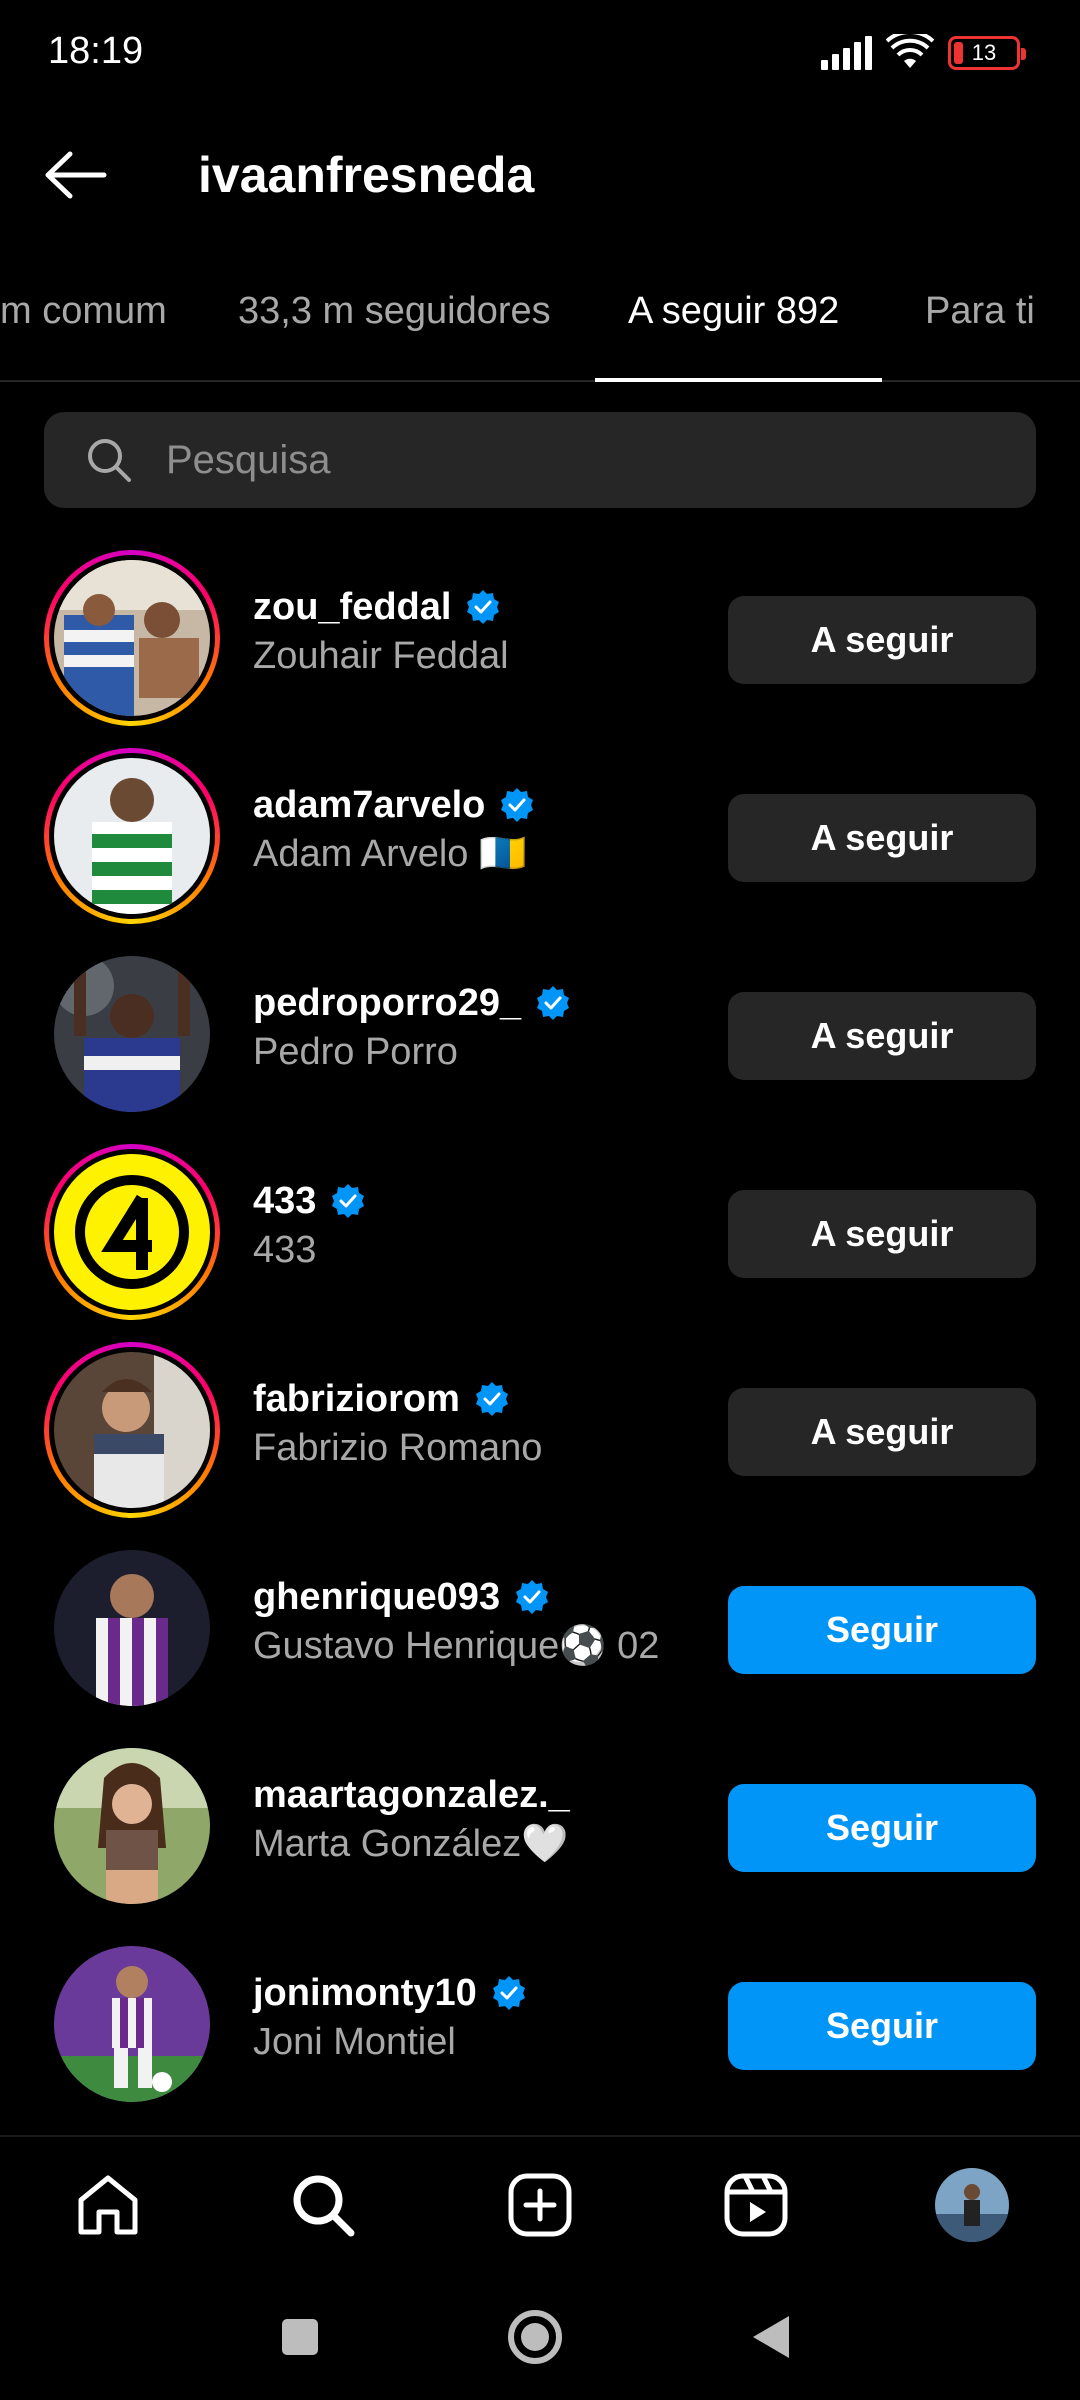 This screenshot has width=1080, height=2400. I want to click on home-icon, so click(108, 2205).